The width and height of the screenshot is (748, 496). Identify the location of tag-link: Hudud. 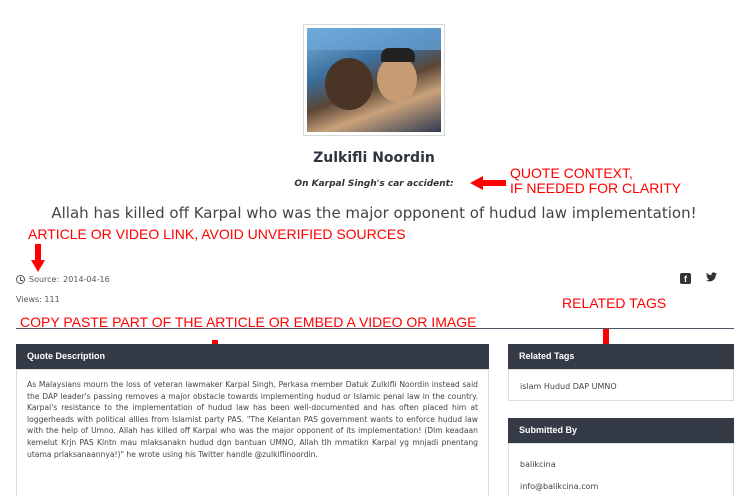
(557, 386).